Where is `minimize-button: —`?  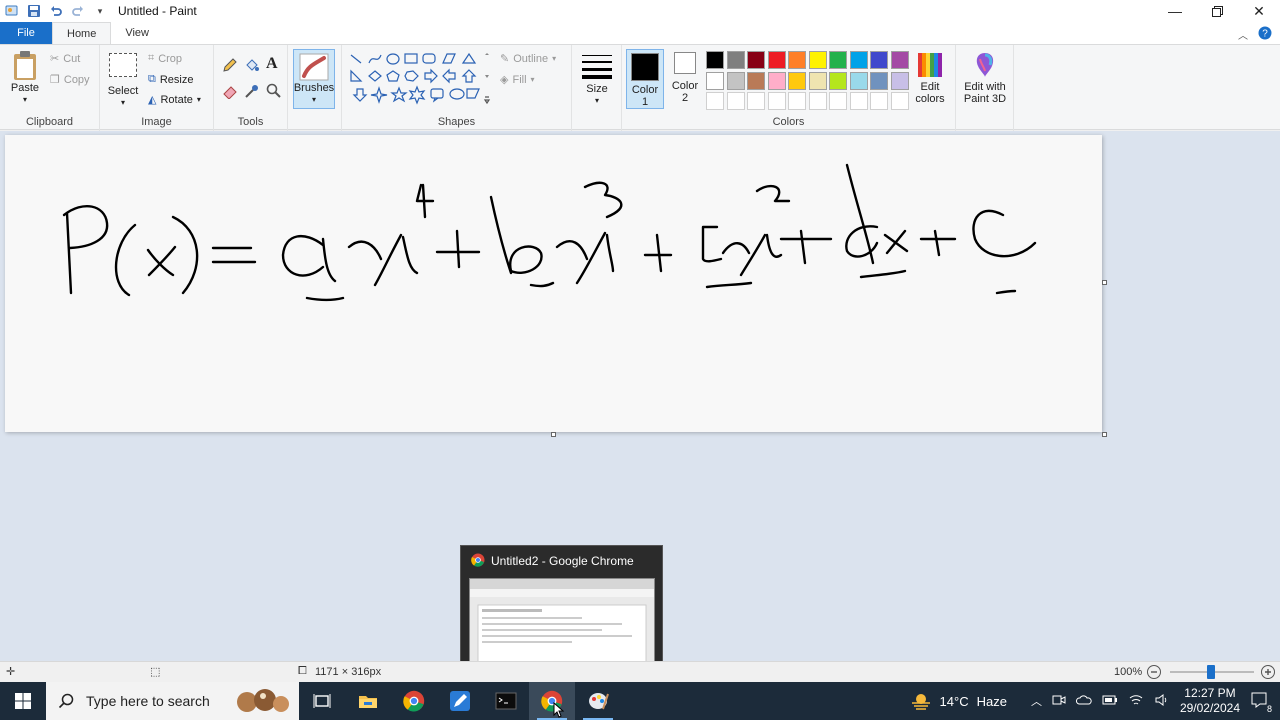
minimize-button: — is located at coordinates (1175, 11).